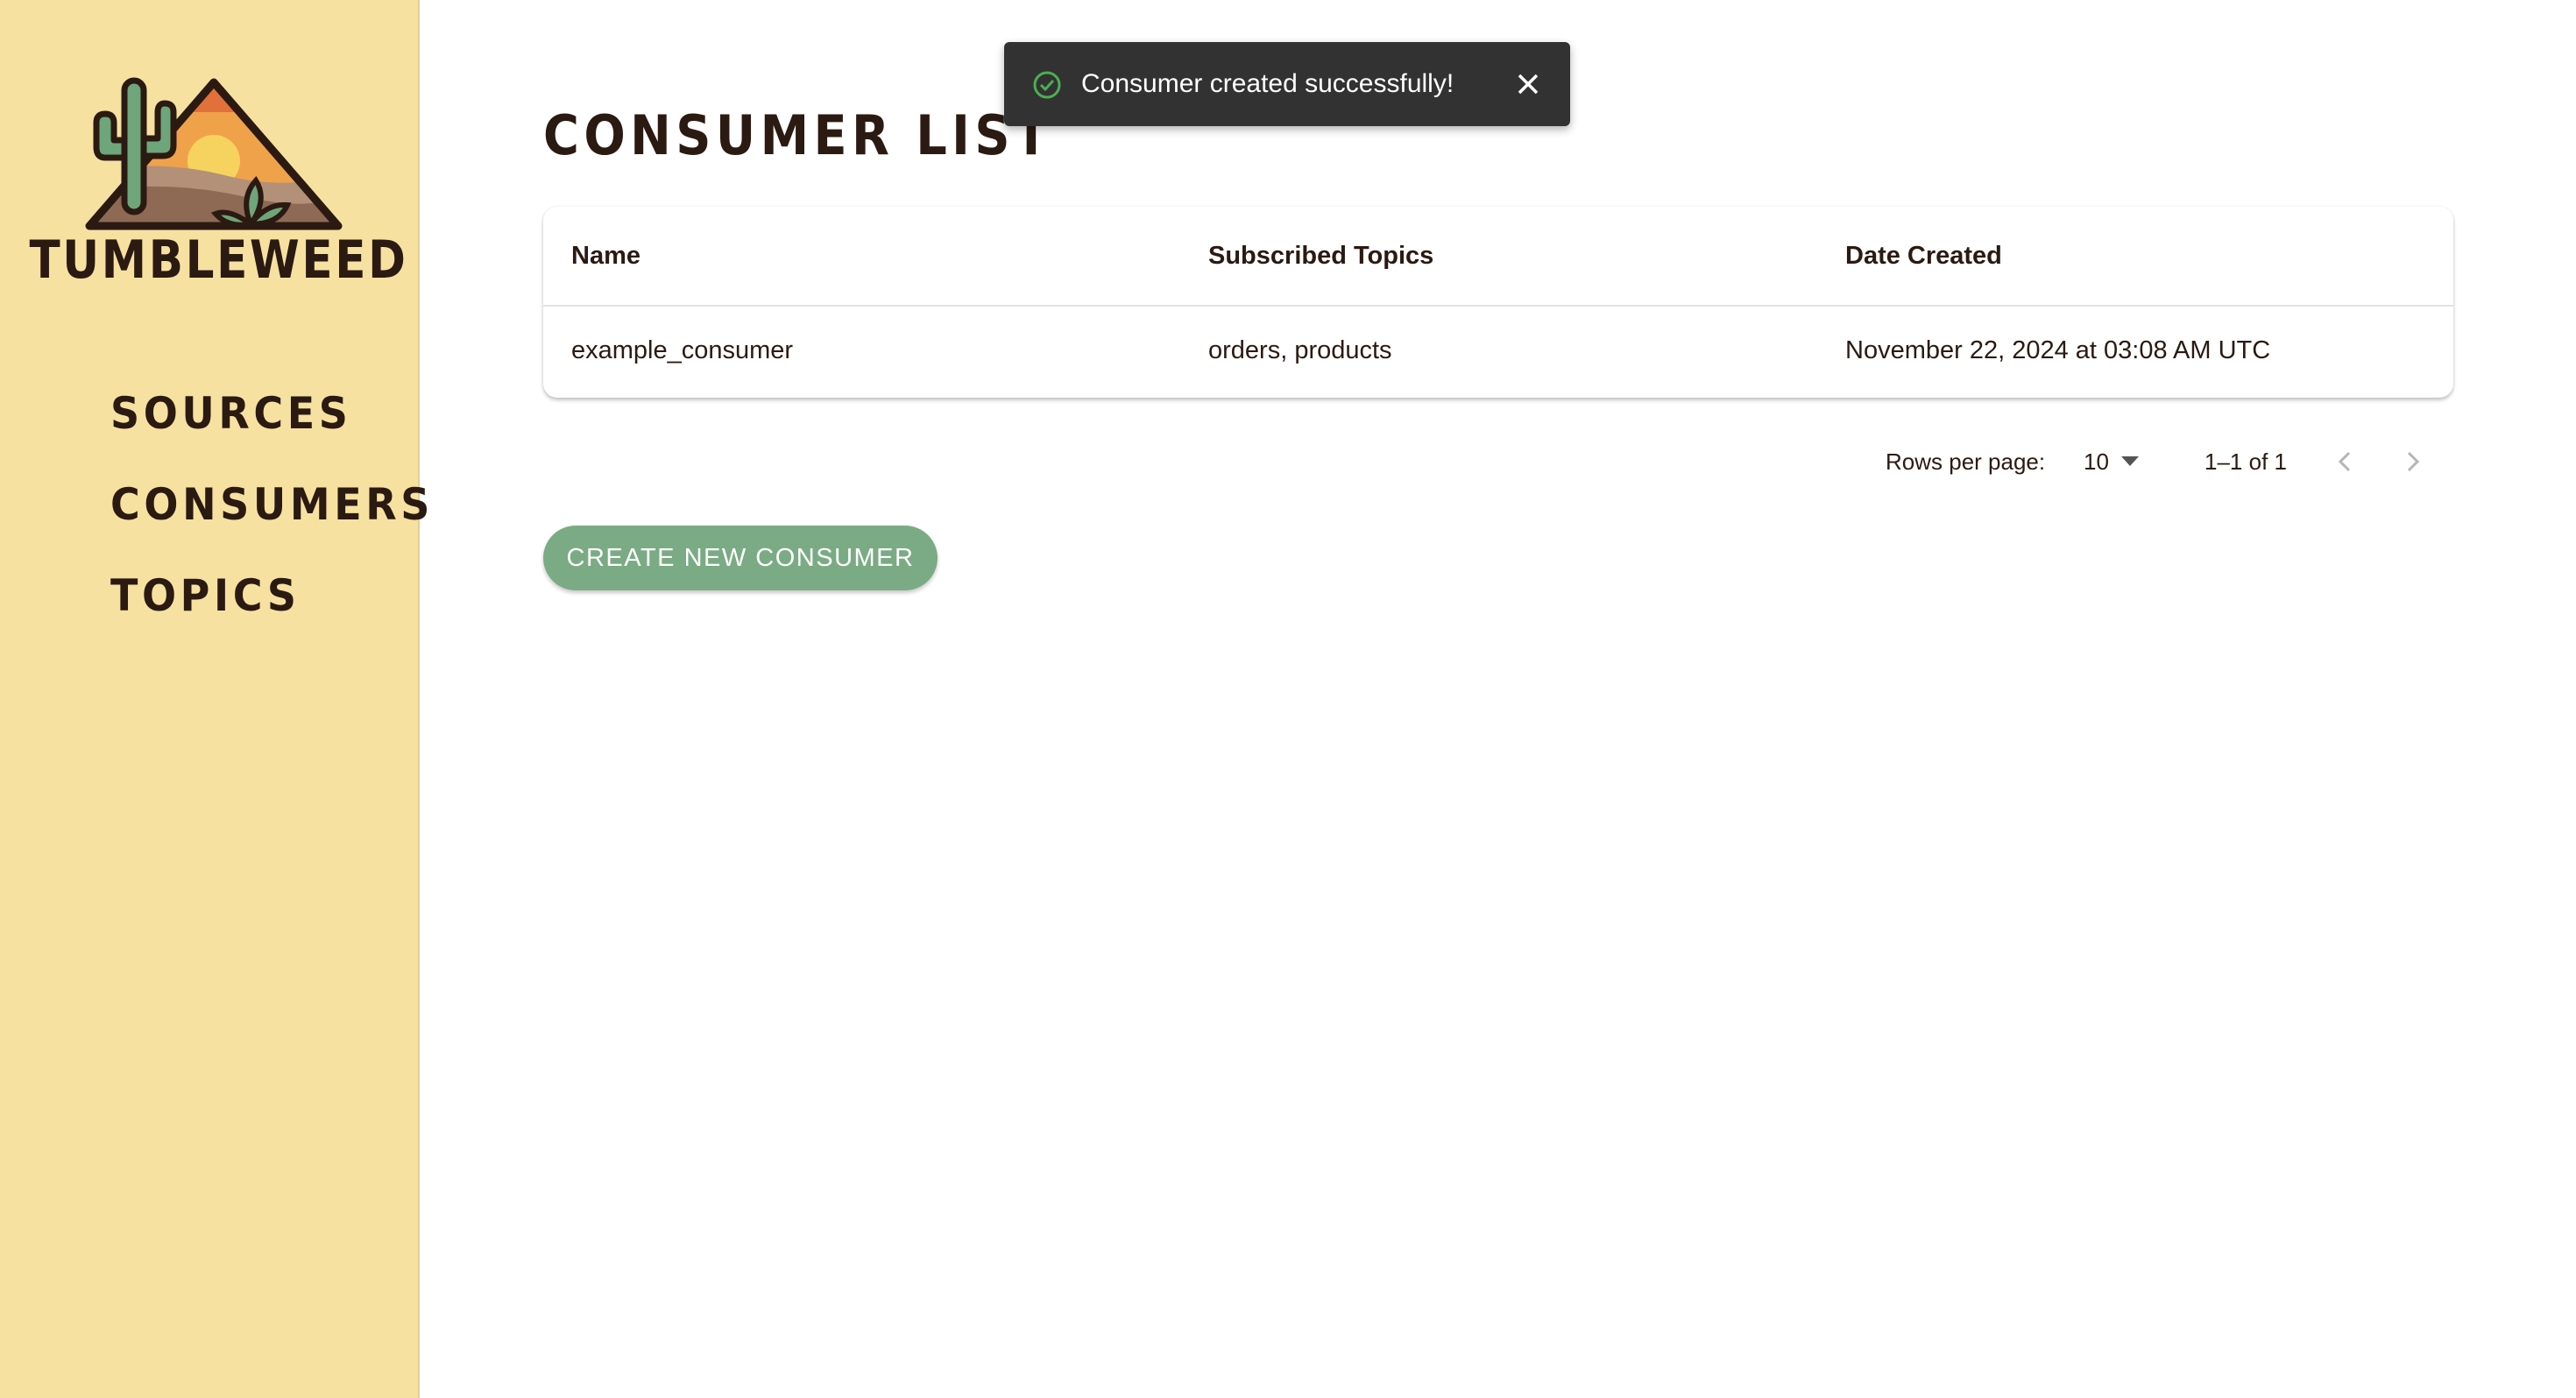  I want to click on success-toast: Consumer created successfully!, so click(1287, 84).